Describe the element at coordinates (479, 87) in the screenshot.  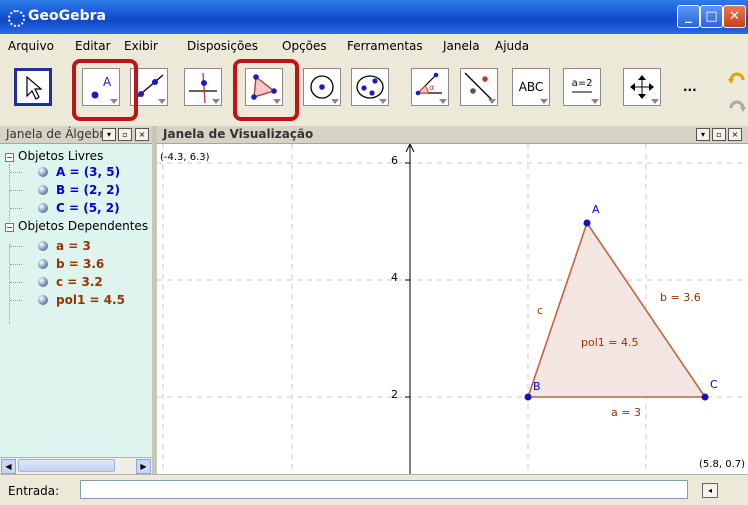
I see `reflect-tool-button` at that location.